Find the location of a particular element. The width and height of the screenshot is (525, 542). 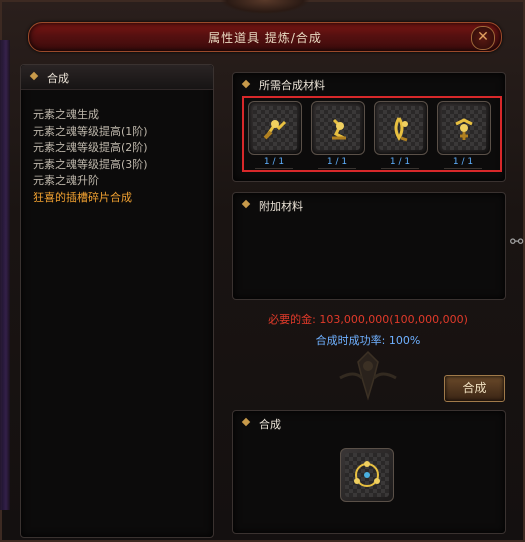

materials-title: 所需合成材料 is located at coordinates (292, 85).